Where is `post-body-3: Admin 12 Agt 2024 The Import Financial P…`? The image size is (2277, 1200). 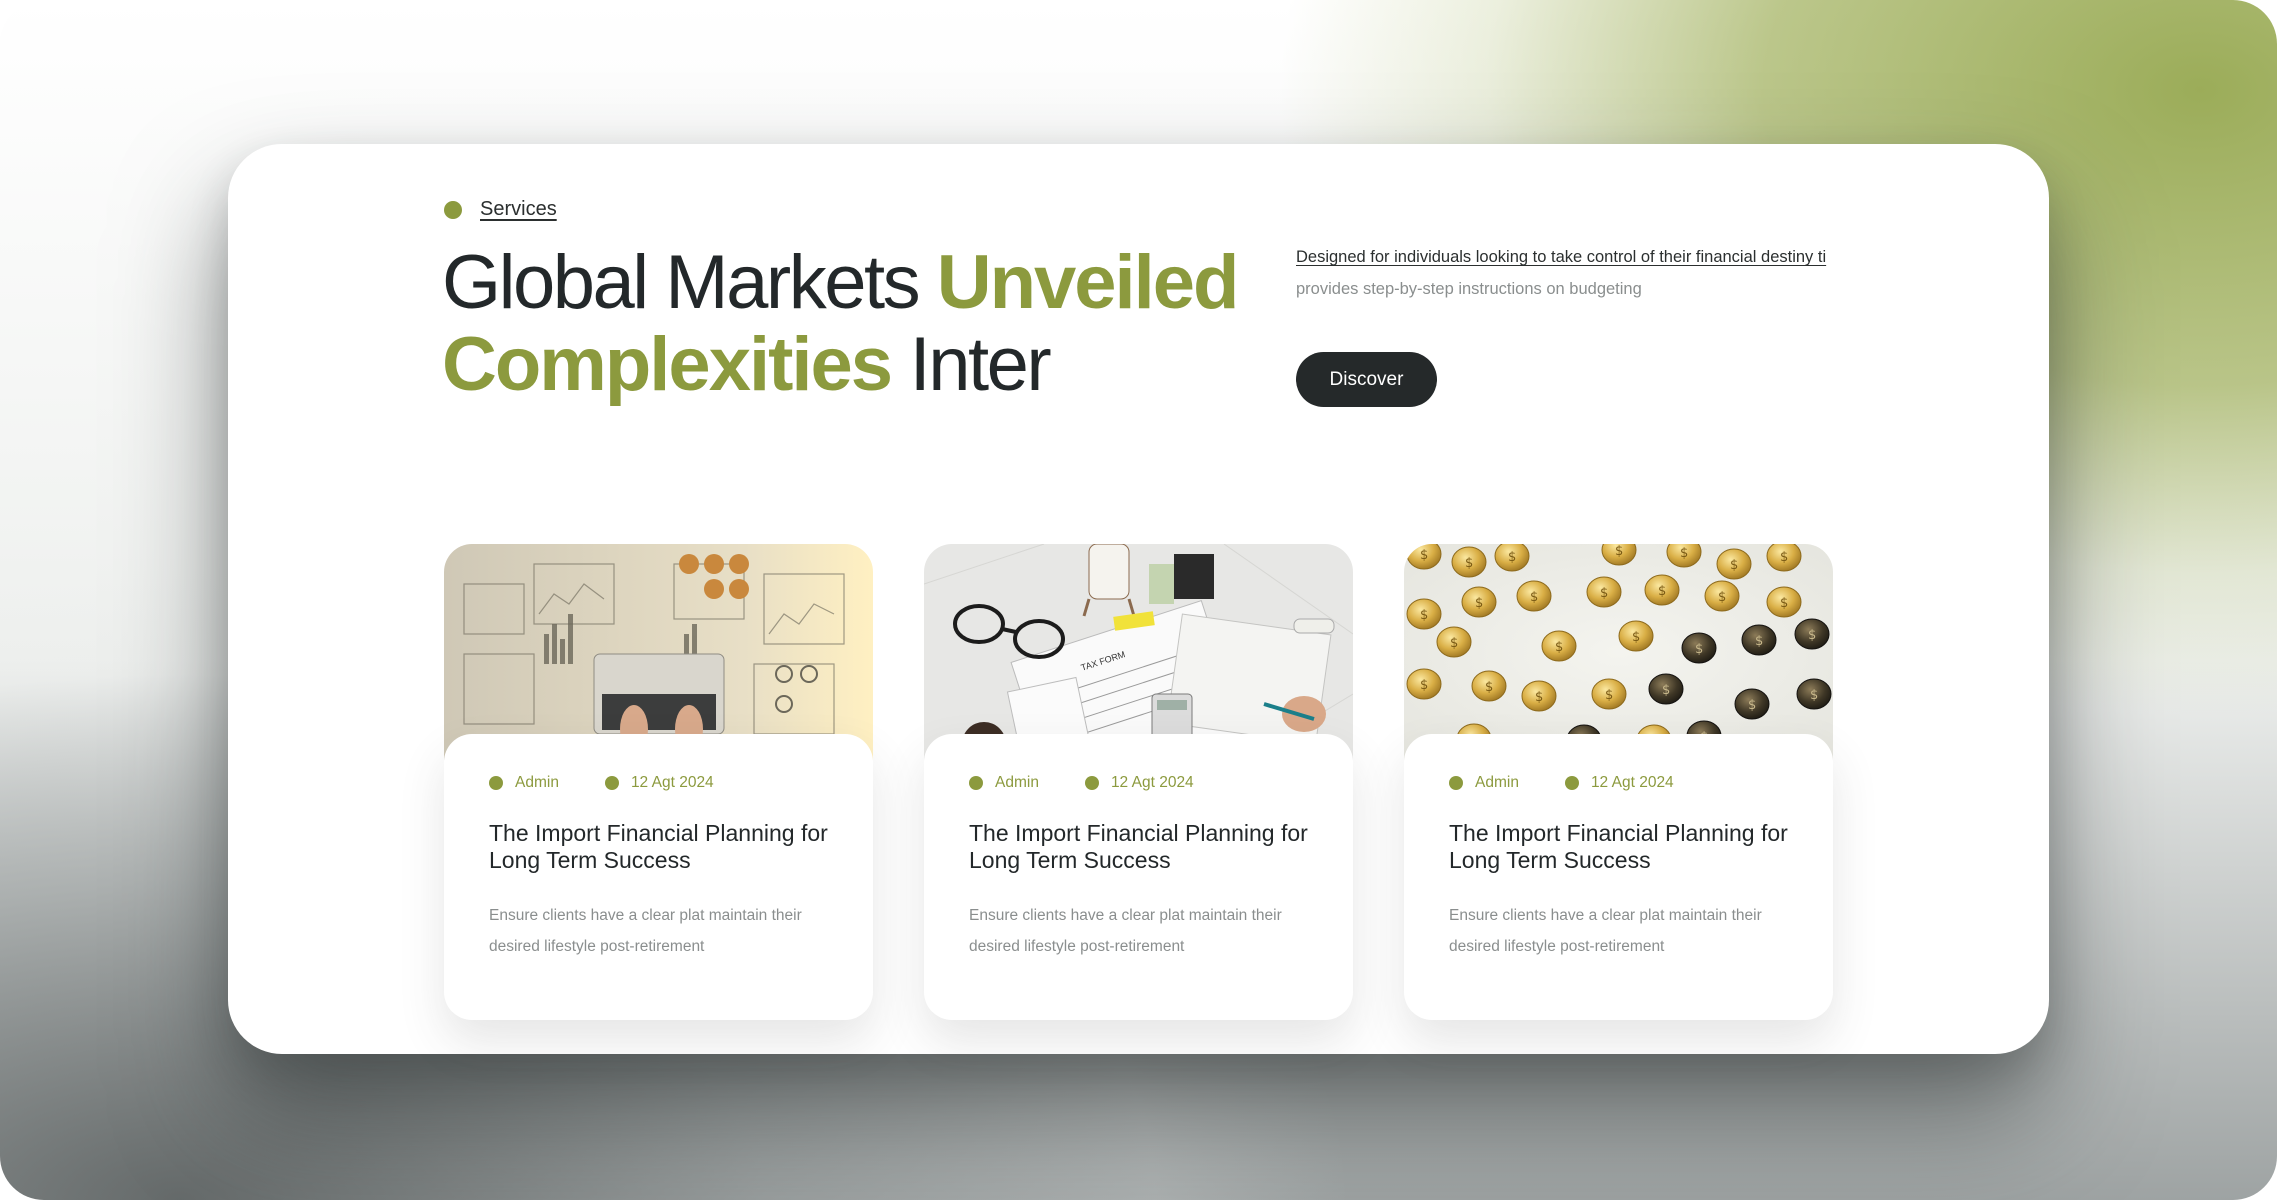 post-body-3: Admin 12 Agt 2024 The Import Financial P… is located at coordinates (1618, 877).